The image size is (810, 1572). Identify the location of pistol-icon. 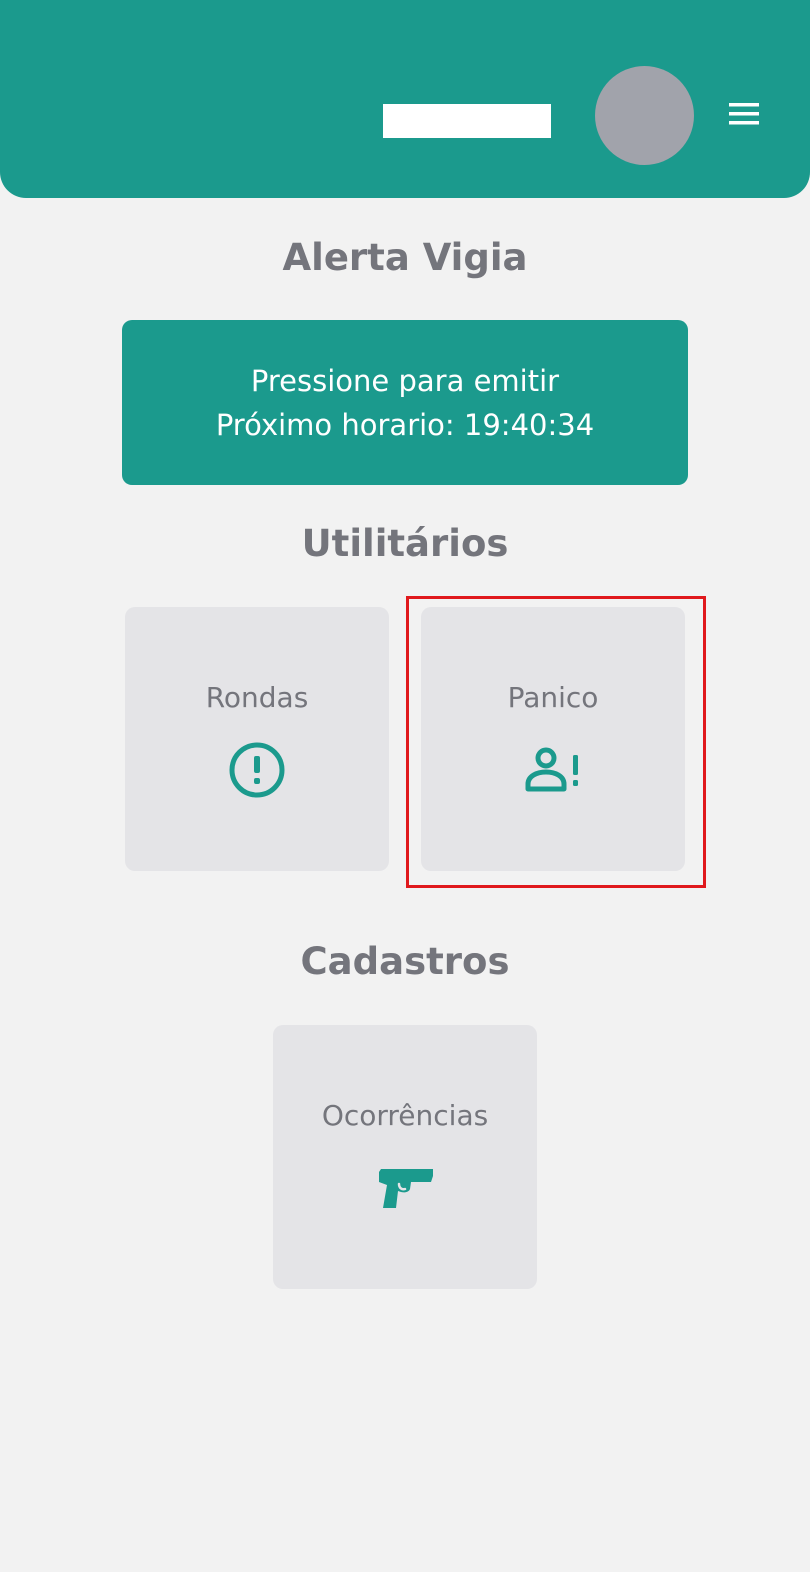
(406, 1188).